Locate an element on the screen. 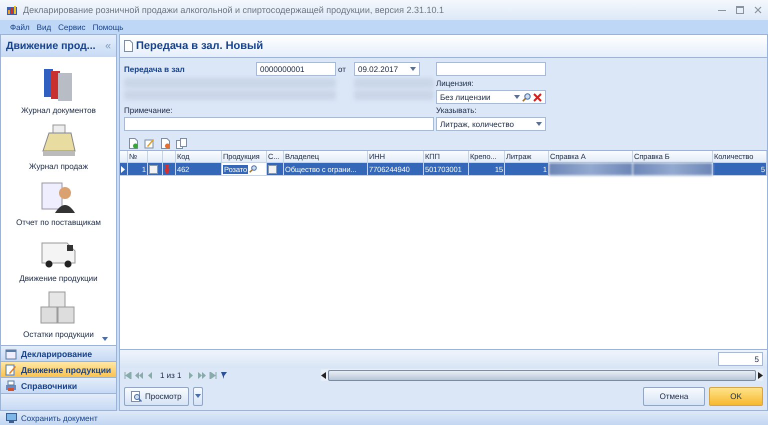 The width and height of the screenshot is (768, 425). license-dropdown: Без лицензии is located at coordinates (491, 97).